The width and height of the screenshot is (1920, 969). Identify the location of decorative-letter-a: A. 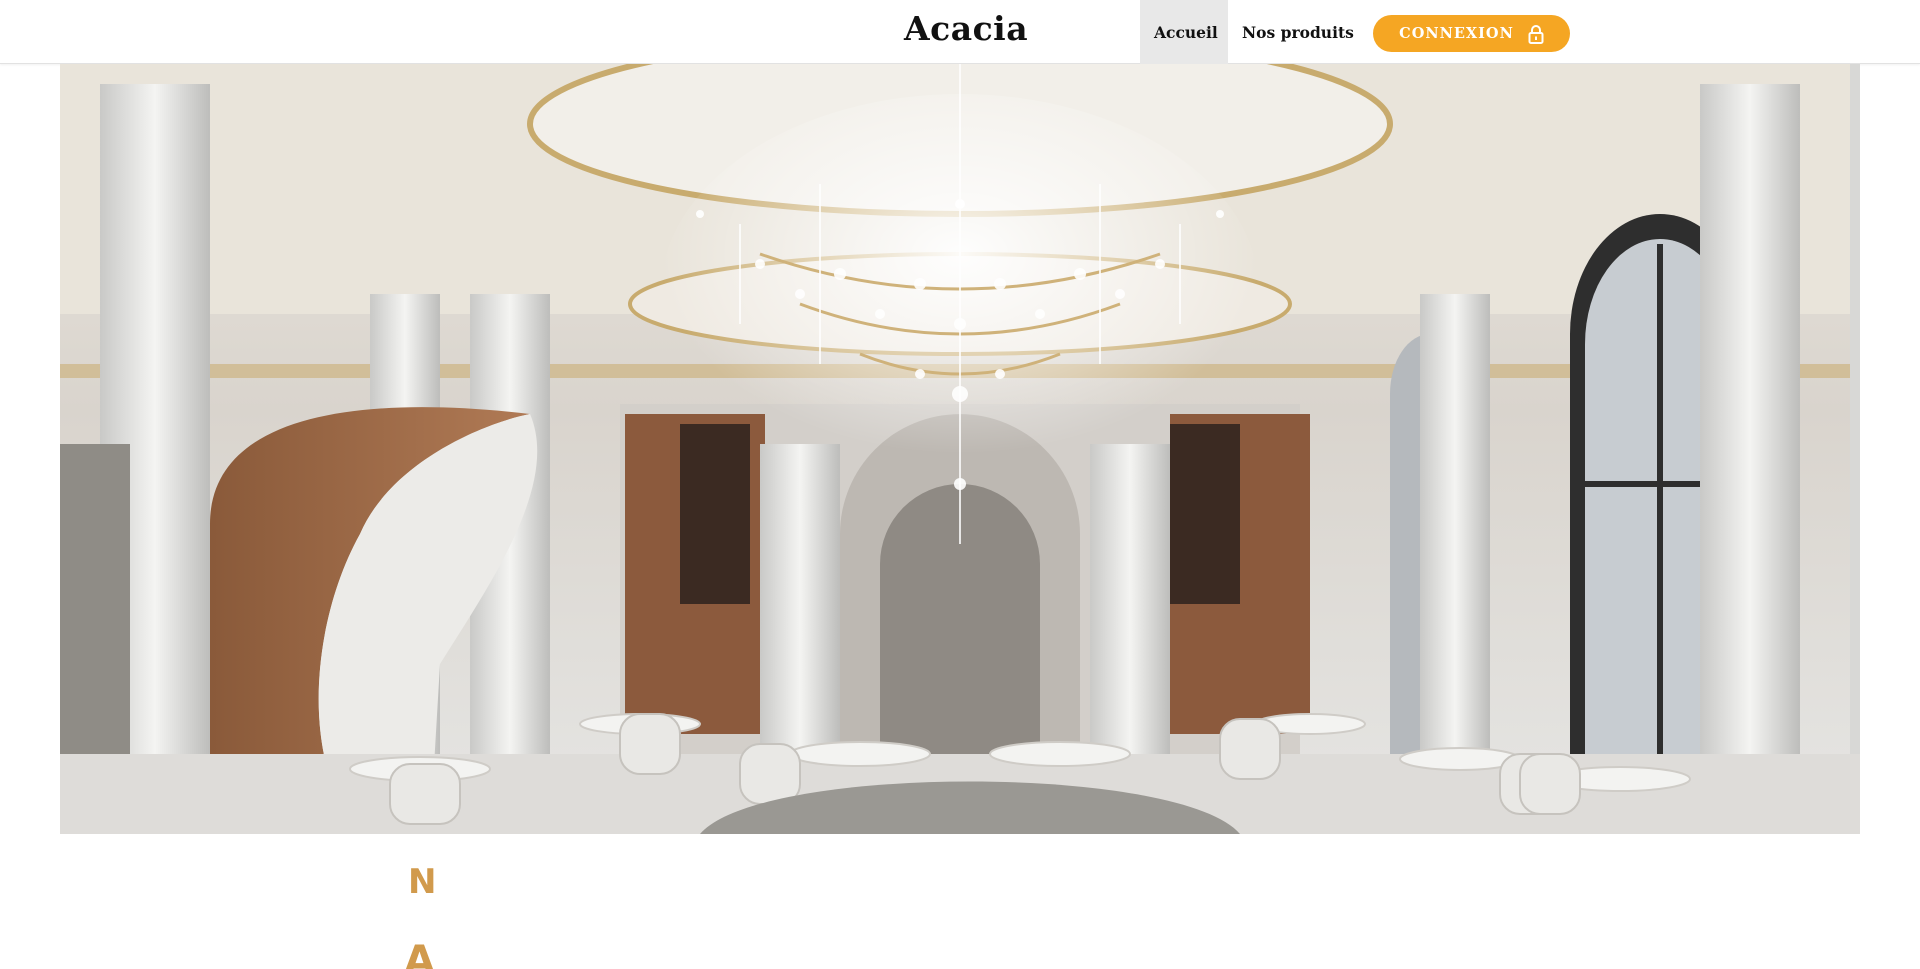
(419, 953).